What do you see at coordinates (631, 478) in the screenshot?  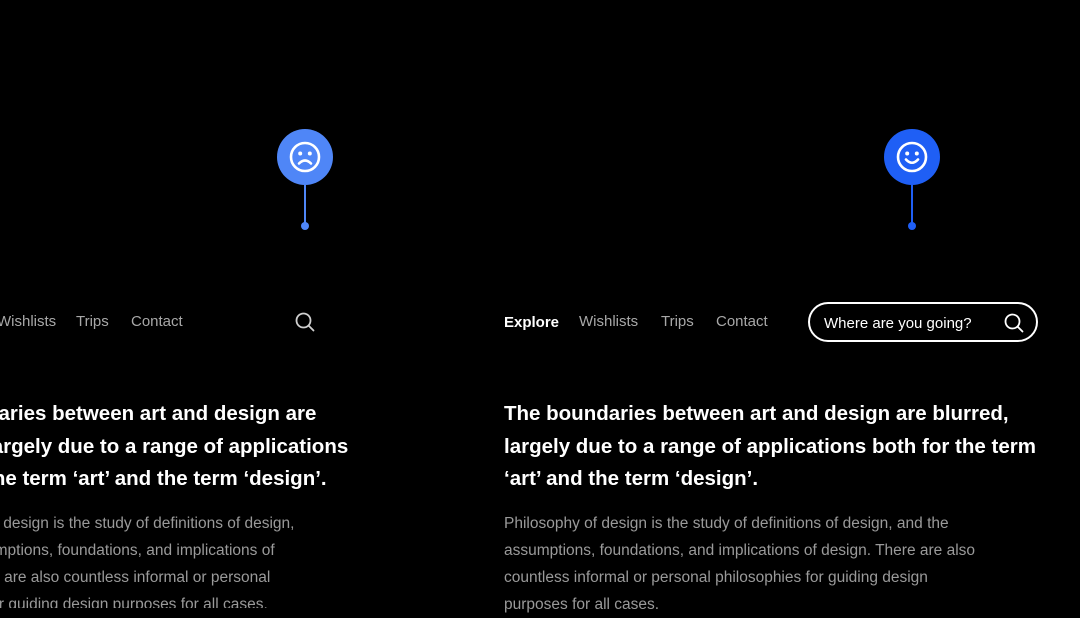 I see `headline-line: ‘art’ and the term ‘design’.` at bounding box center [631, 478].